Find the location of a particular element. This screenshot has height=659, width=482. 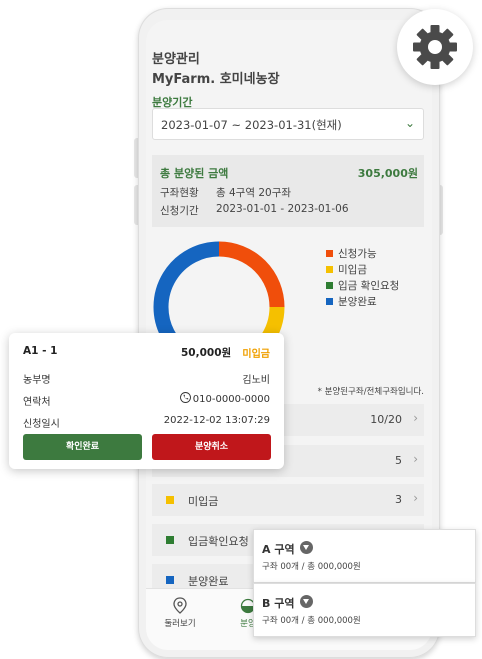

plot-id: A1 - 1 is located at coordinates (40, 351).